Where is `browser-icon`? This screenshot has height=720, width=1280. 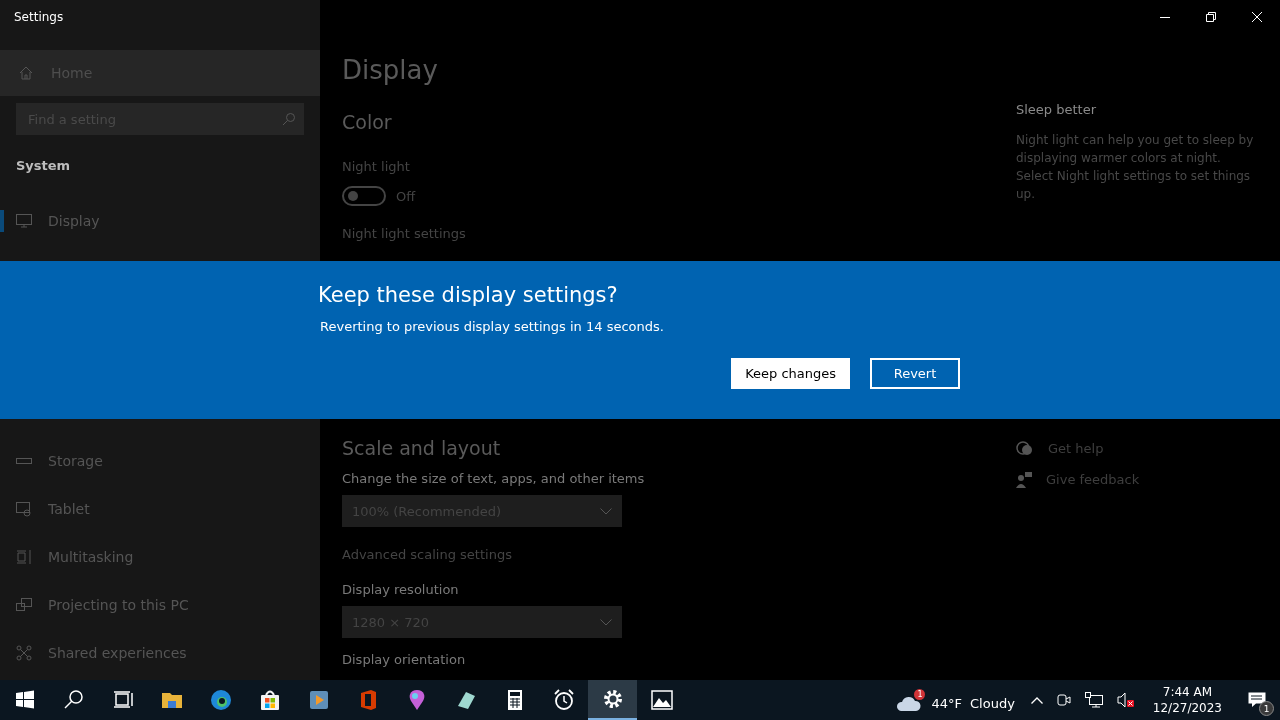
browser-icon is located at coordinates (220, 700).